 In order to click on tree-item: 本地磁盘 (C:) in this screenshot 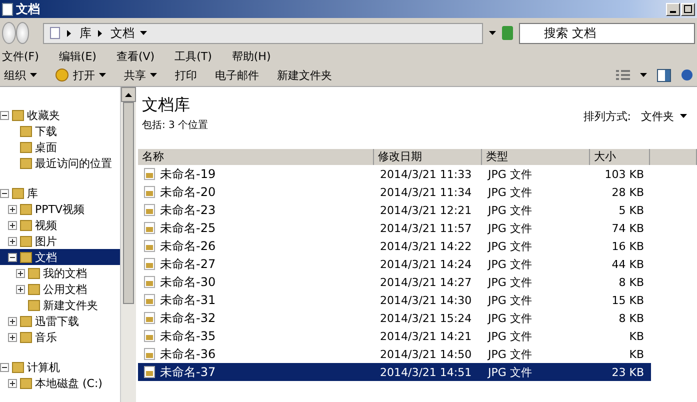, I will do `click(60, 383)`.